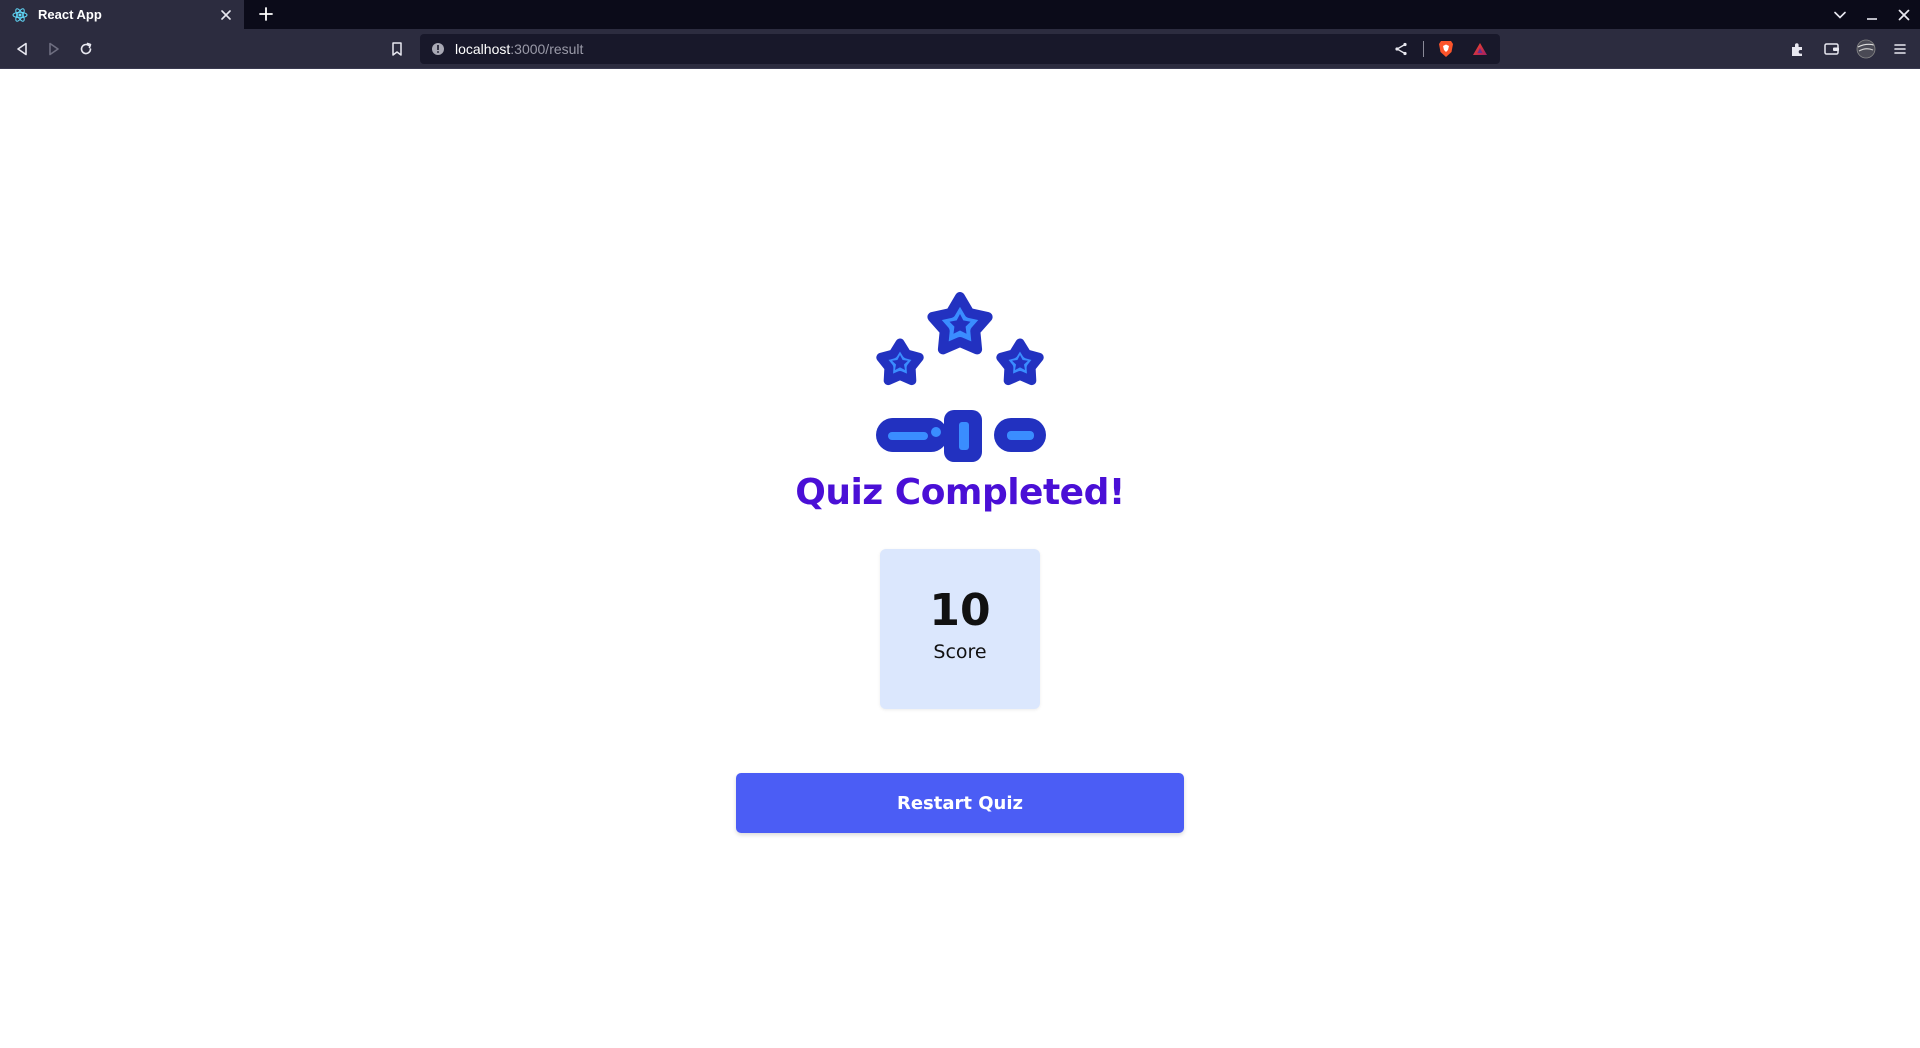 This screenshot has height=1048, width=1920. I want to click on tab-title: React App, so click(70, 14).